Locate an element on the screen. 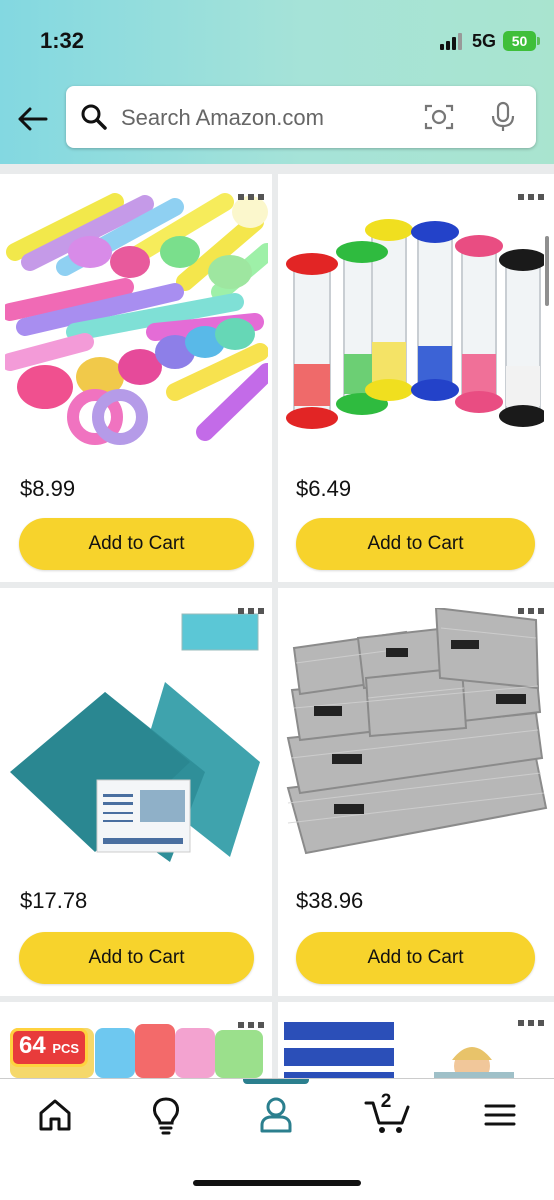 The image size is (554, 1200). search-icon is located at coordinates (94, 117).